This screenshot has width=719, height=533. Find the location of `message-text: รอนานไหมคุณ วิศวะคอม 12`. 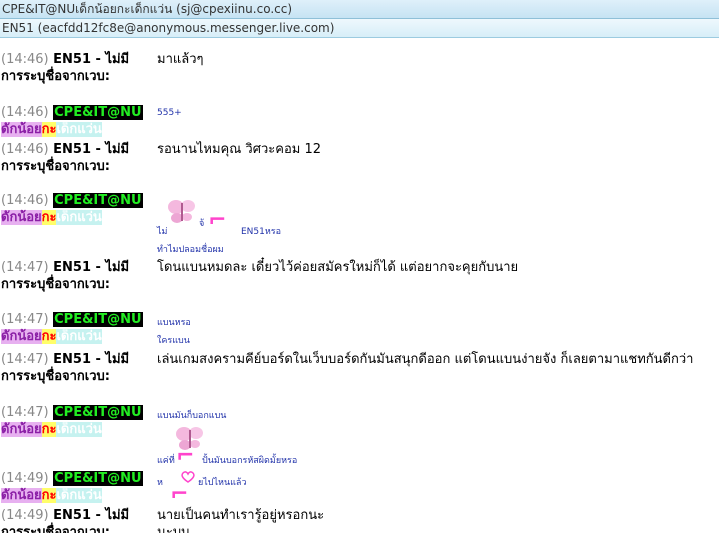

message-text: รอนานไหมคุณ วิศวะคอม 12 is located at coordinates (239, 149).